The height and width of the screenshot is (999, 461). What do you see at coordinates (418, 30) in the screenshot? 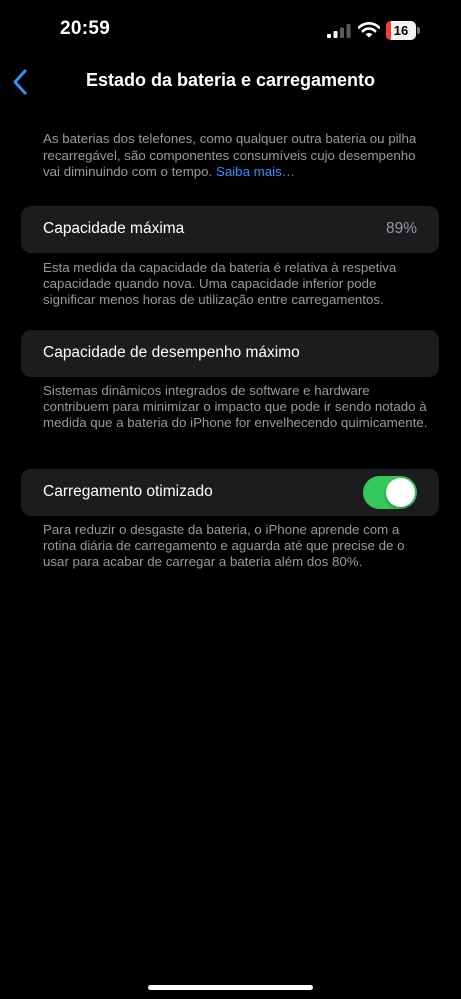
I see `battery-tip` at bounding box center [418, 30].